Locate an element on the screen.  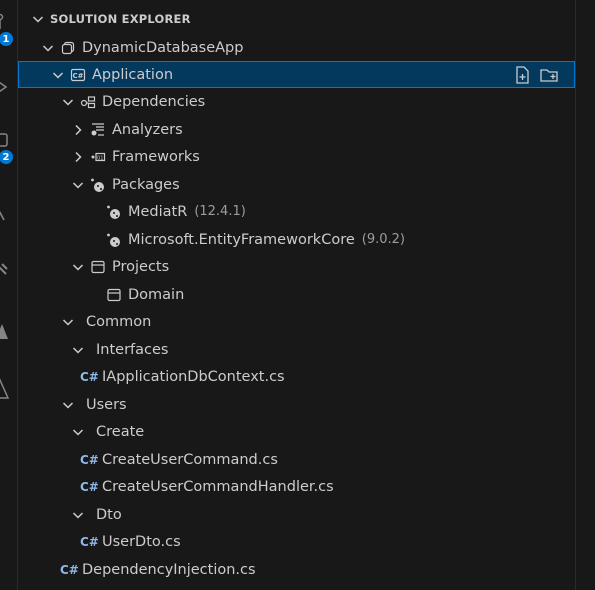
tree-item-file-createusercommand: C# CreateUserCommand.cs is located at coordinates (296, 459).